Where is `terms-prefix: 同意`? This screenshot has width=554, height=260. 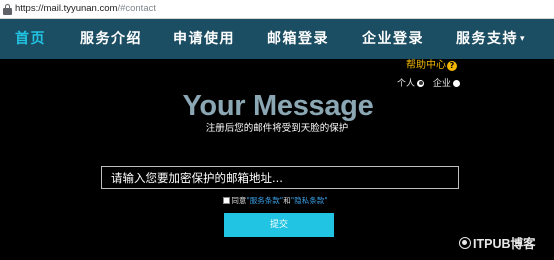 terms-prefix: 同意 is located at coordinates (239, 200).